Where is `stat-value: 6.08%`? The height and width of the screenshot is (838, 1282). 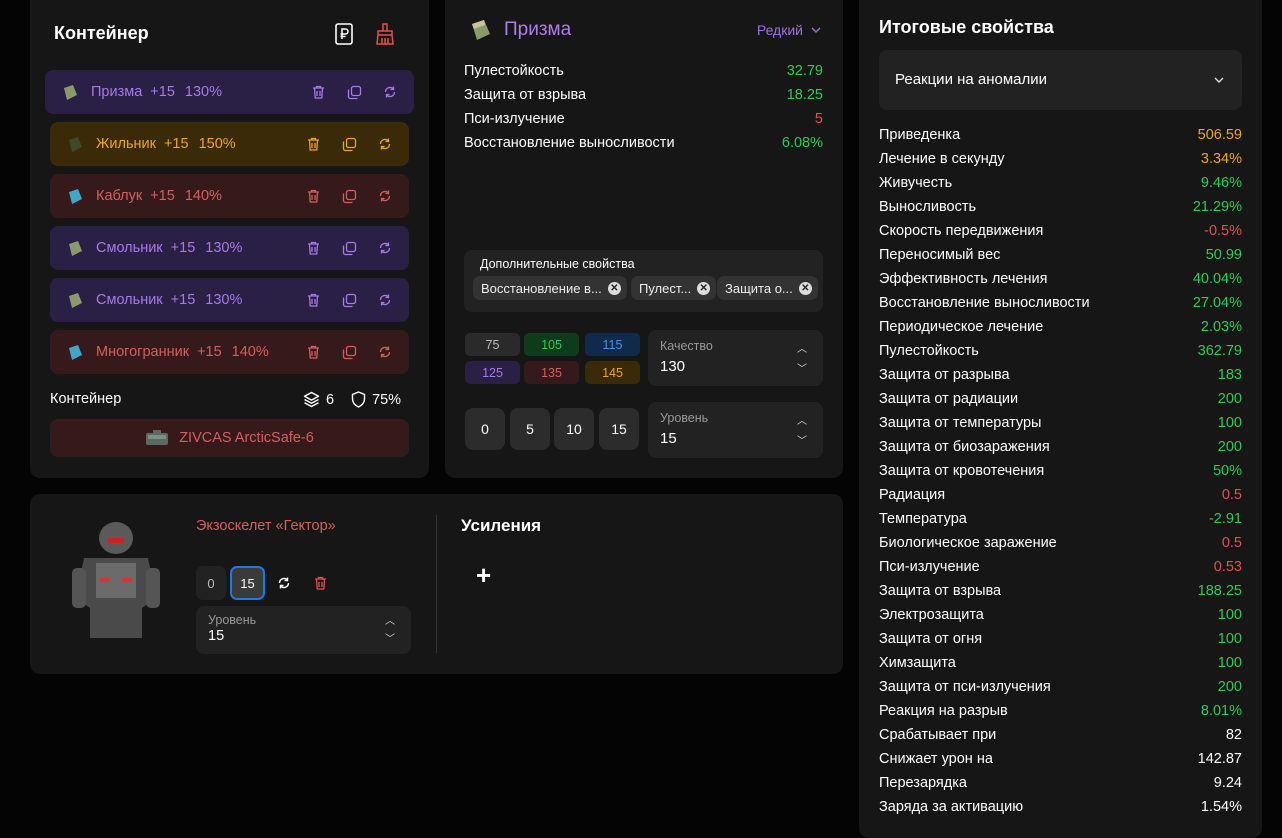
stat-value: 6.08% is located at coordinates (802, 143).